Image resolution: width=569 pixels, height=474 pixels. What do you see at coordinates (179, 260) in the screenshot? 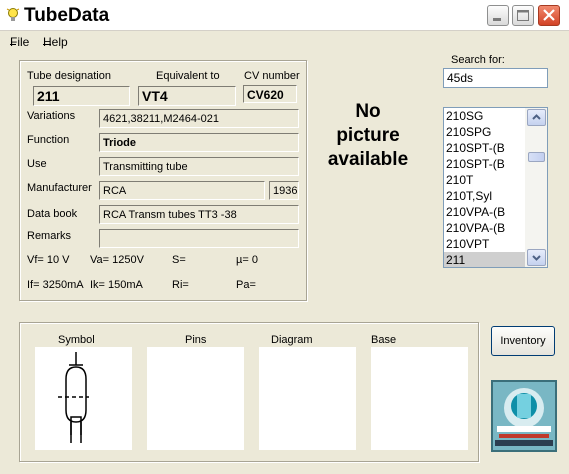
I see `s-value: S=` at bounding box center [179, 260].